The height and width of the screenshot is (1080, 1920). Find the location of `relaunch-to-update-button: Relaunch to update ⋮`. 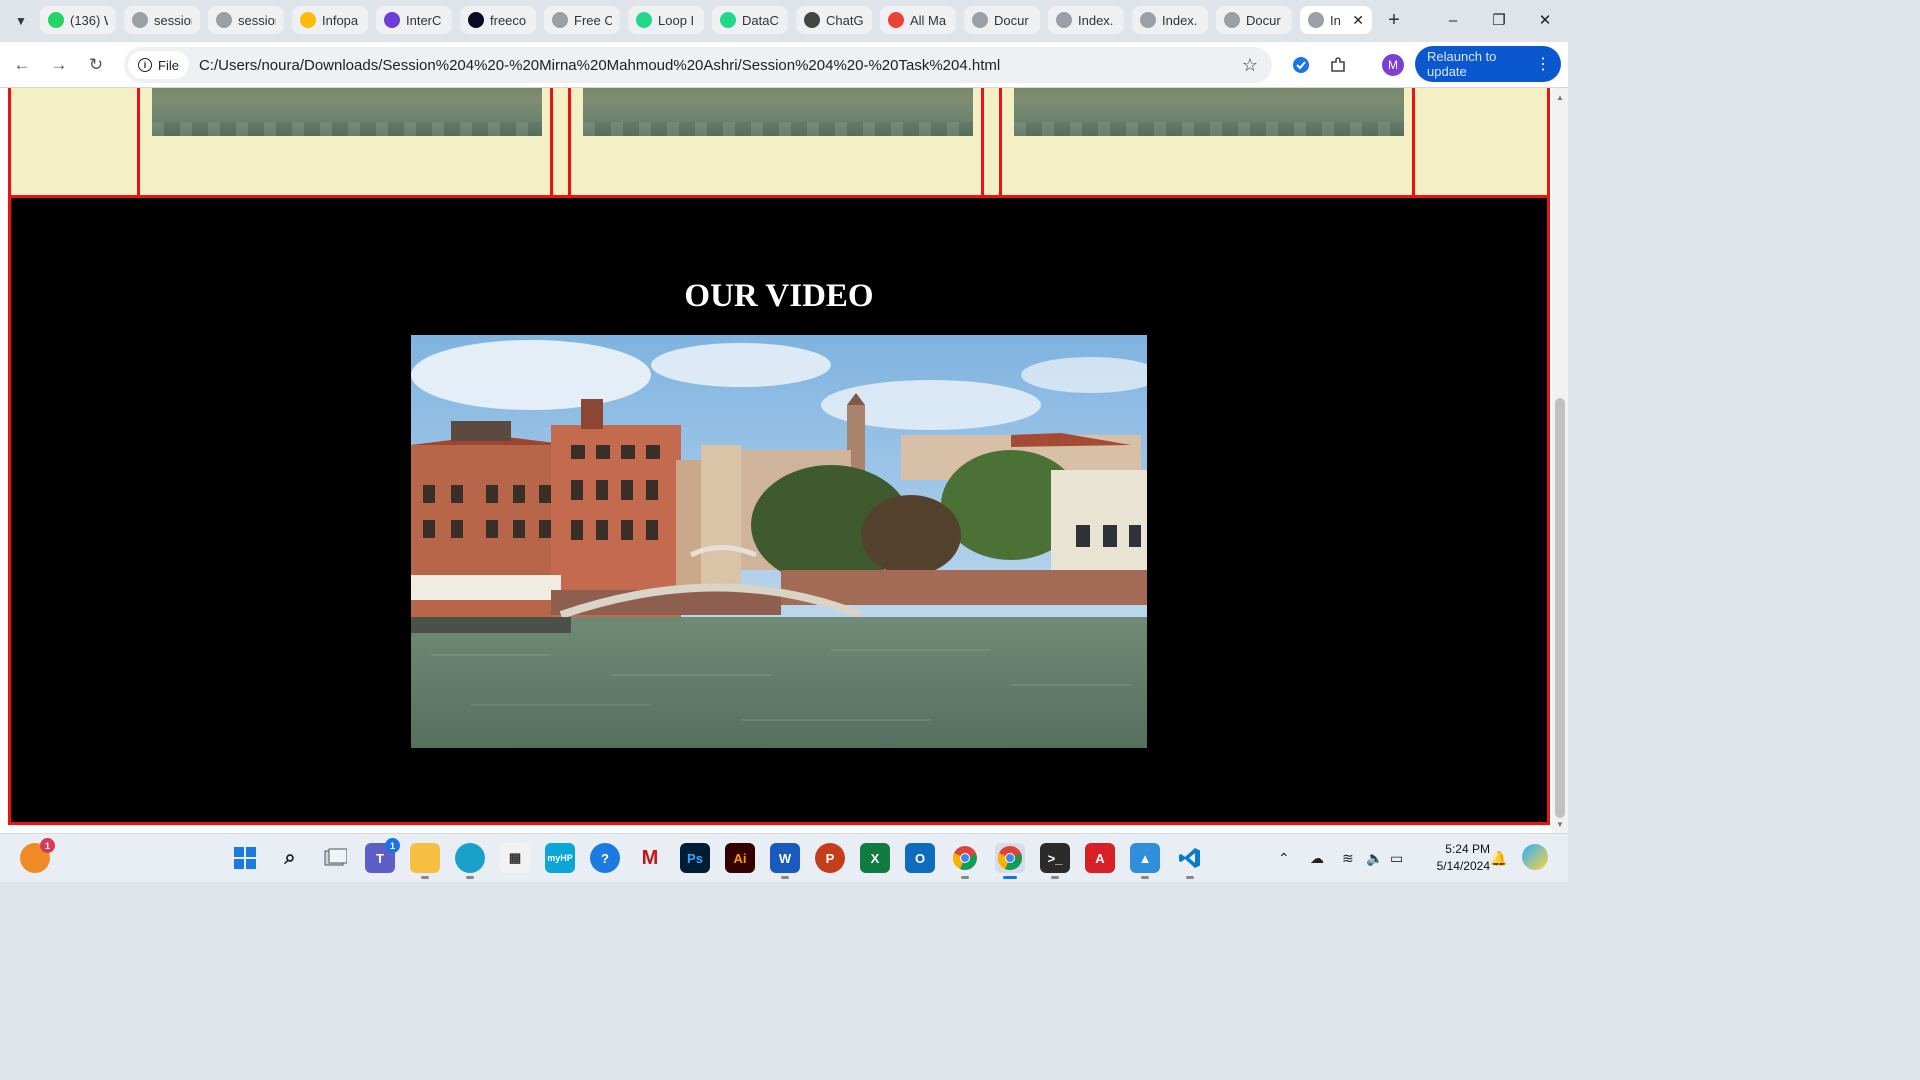

relaunch-to-update-button: Relaunch to update ⋮ is located at coordinates (1488, 64).